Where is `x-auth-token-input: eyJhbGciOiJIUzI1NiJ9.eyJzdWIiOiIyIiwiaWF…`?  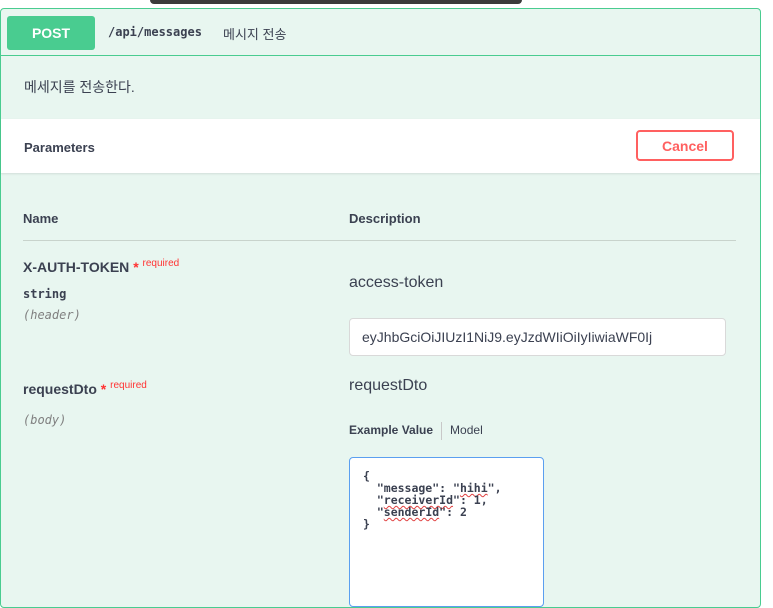 x-auth-token-input: eyJhbGciOiJIUzI1NiJ9.eyJzdWIiOiIyIiwiaWF… is located at coordinates (537, 337).